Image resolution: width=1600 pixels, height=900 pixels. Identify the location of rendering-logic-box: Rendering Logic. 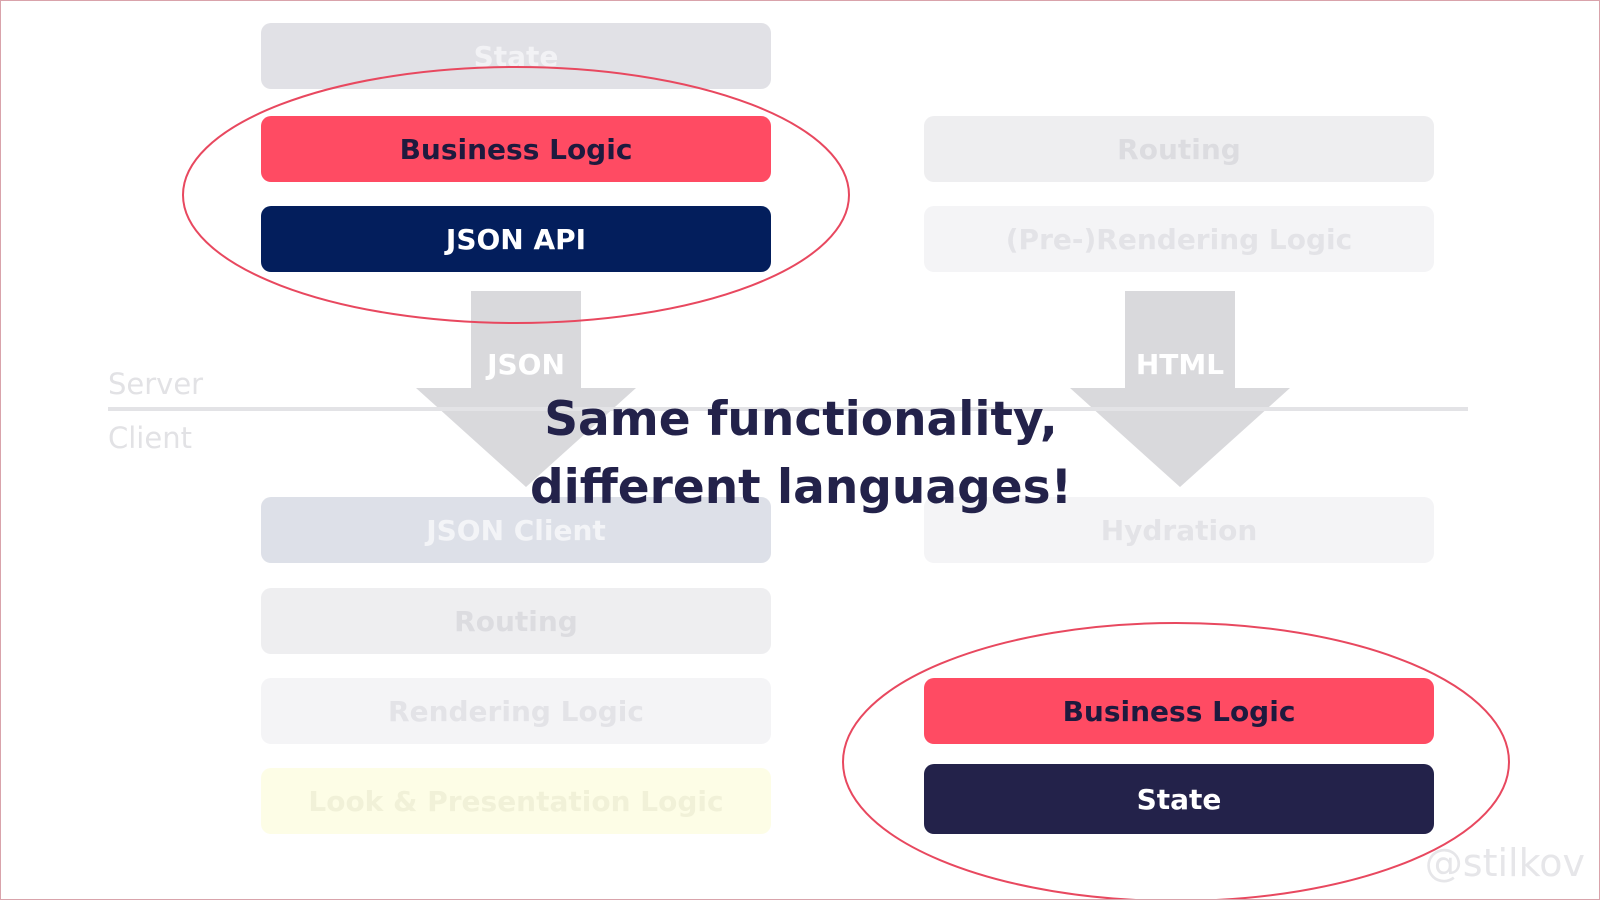
(516, 711).